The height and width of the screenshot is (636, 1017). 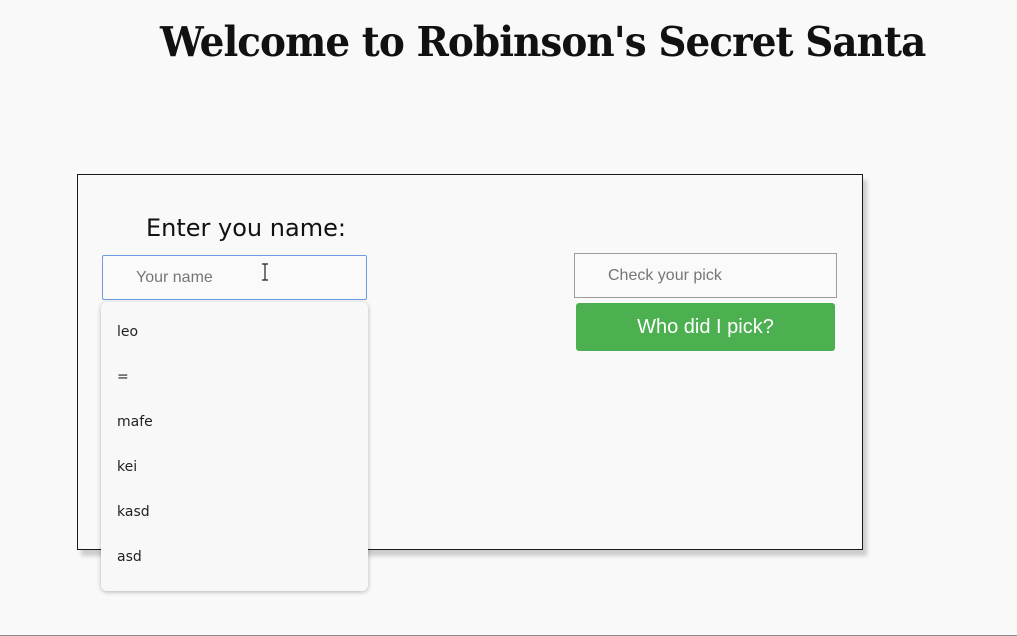 What do you see at coordinates (234, 377) in the screenshot?
I see `autocomplete-item: =` at bounding box center [234, 377].